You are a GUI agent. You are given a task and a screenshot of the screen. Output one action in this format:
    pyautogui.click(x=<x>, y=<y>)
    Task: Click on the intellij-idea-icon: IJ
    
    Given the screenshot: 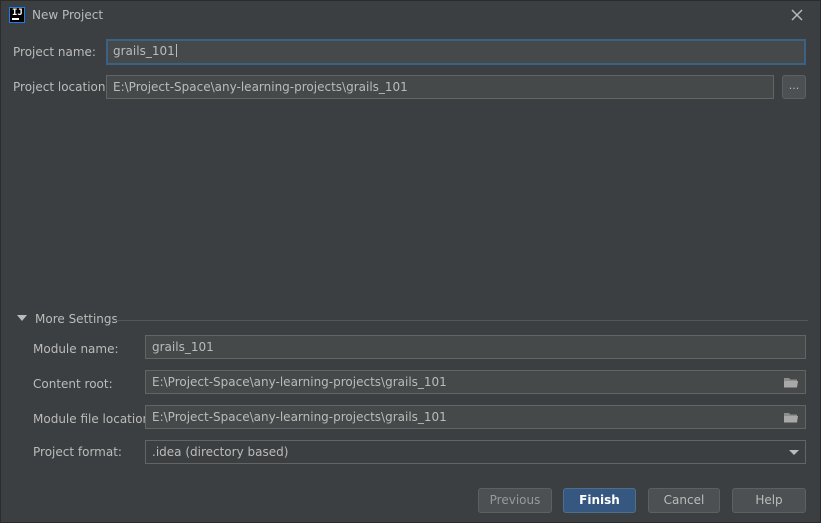 What is the action you would take?
    pyautogui.click(x=17, y=15)
    